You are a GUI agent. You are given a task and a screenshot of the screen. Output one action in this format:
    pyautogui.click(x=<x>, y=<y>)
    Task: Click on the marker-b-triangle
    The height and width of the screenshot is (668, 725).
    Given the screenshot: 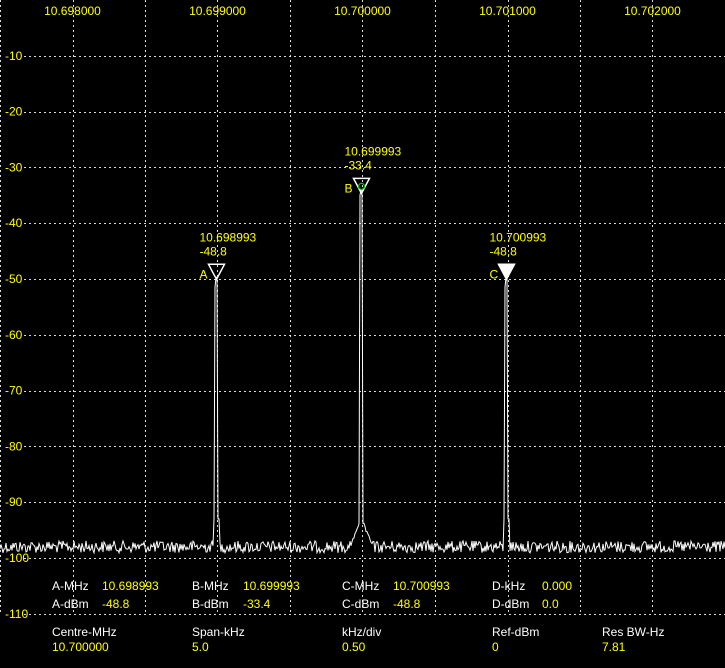 What is the action you would take?
    pyautogui.click(x=361, y=186)
    